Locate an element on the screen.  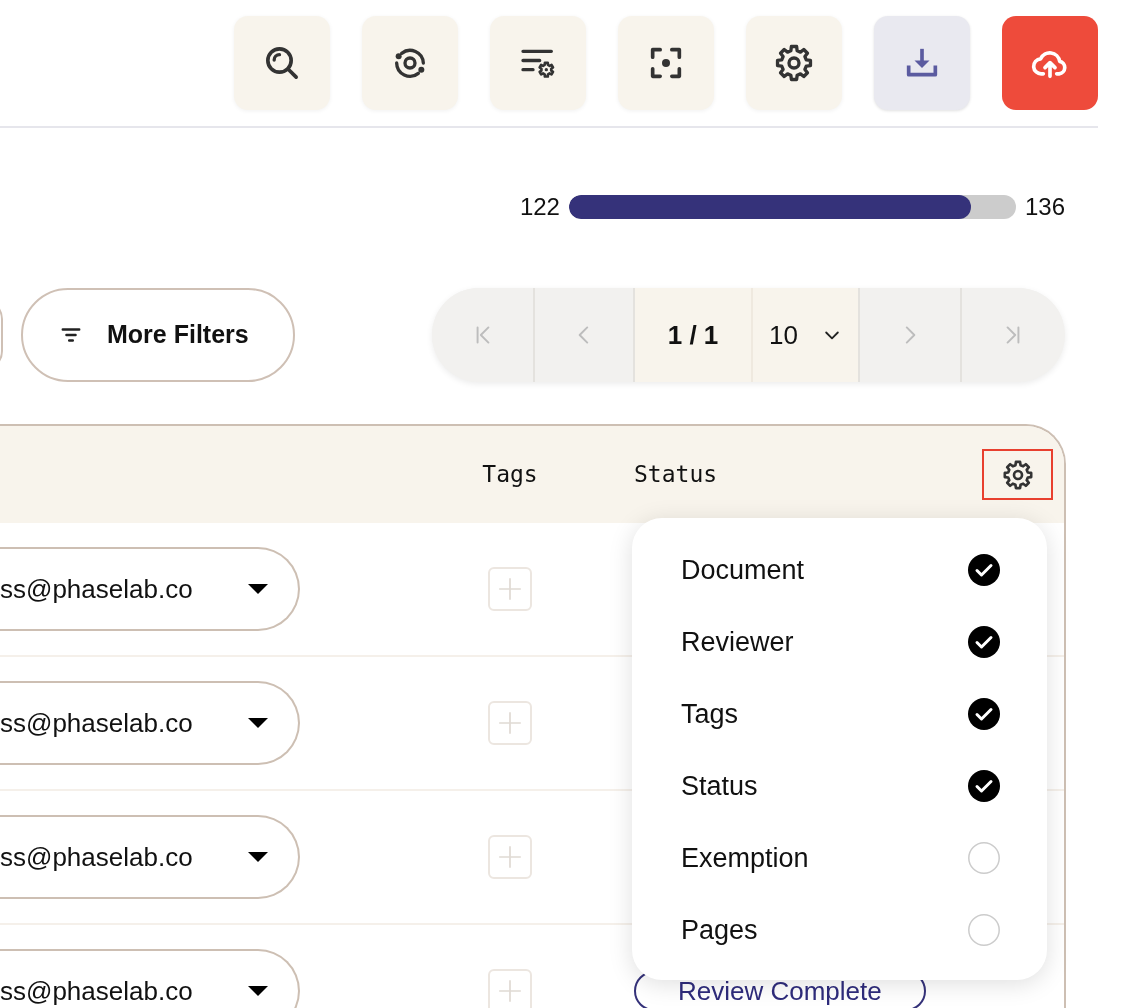
menu-item: Reviewer is located at coordinates (839, 642).